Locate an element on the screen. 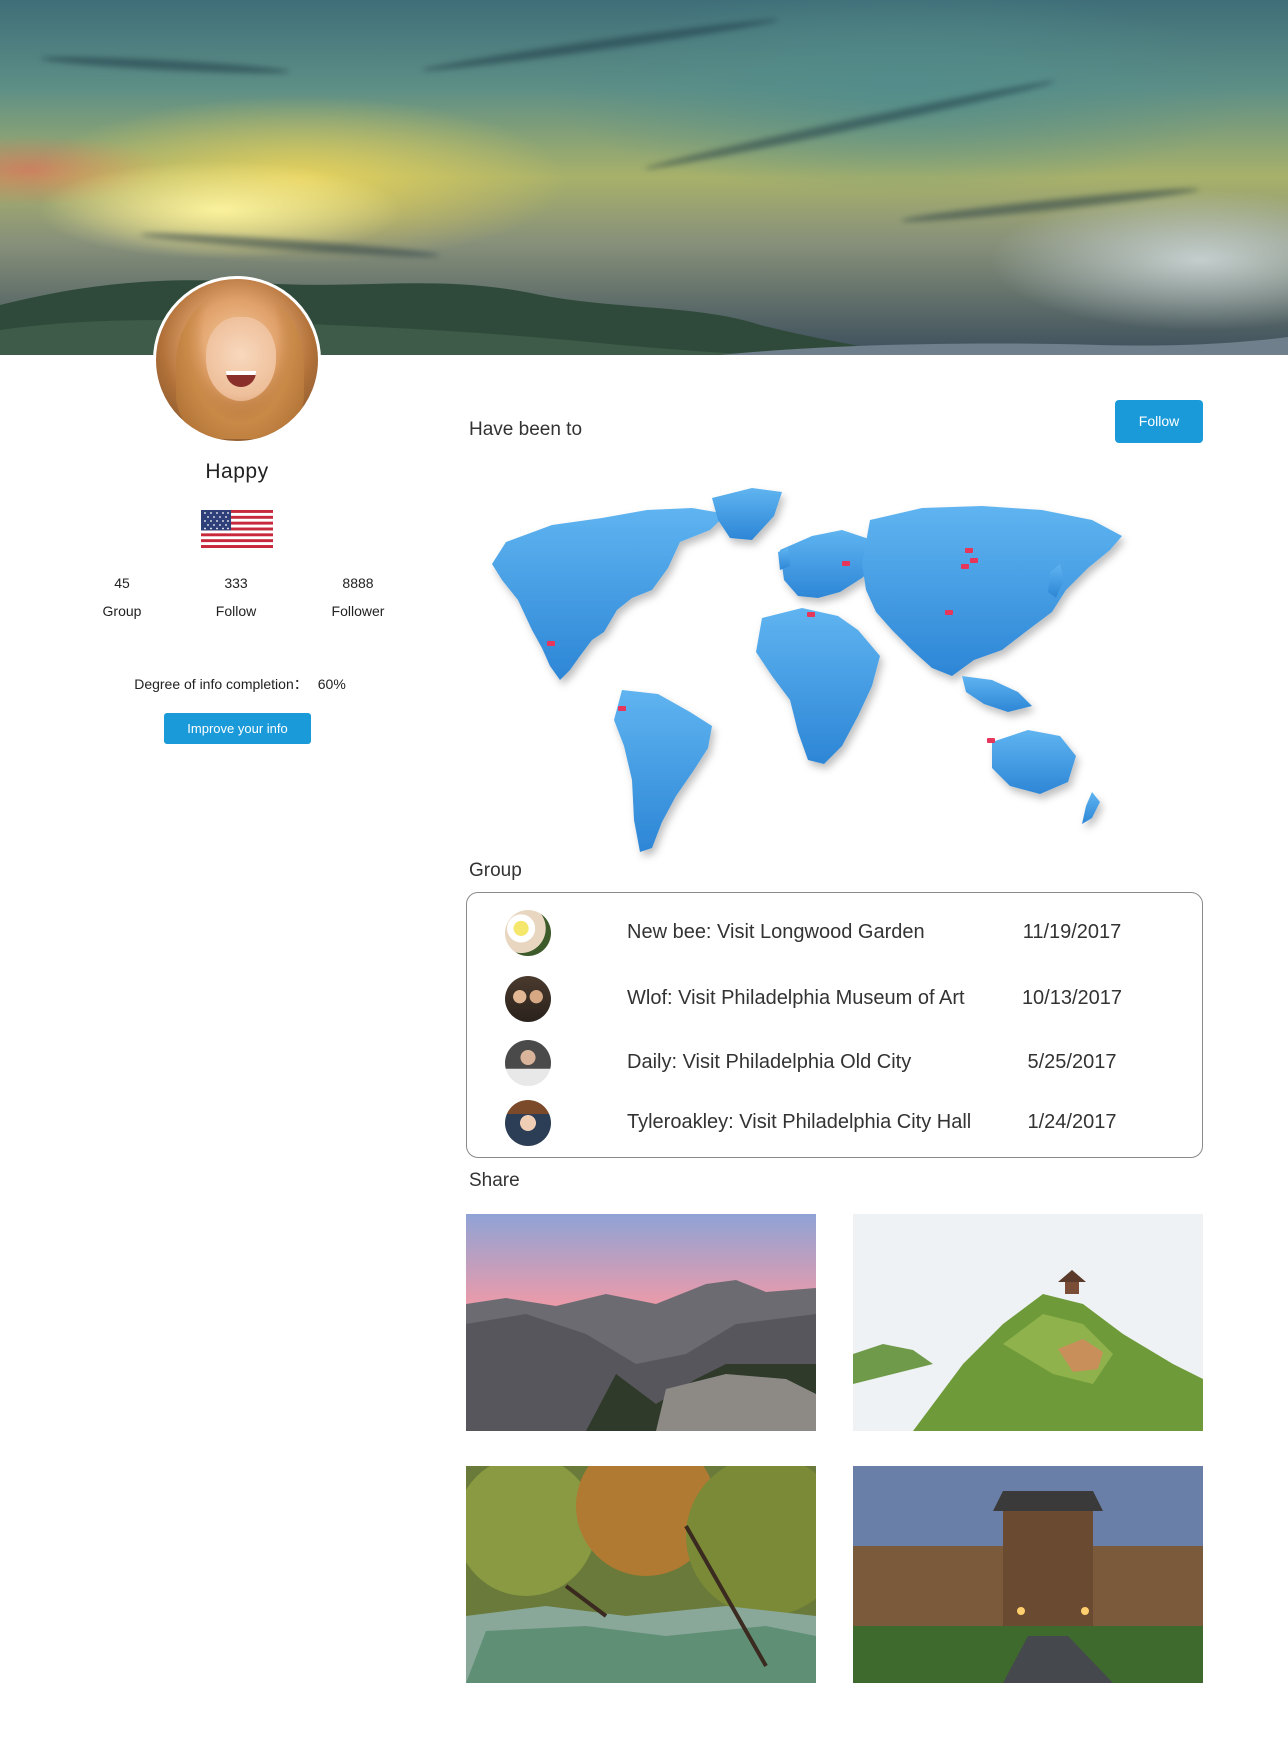  southeast-asia is located at coordinates (997, 694).